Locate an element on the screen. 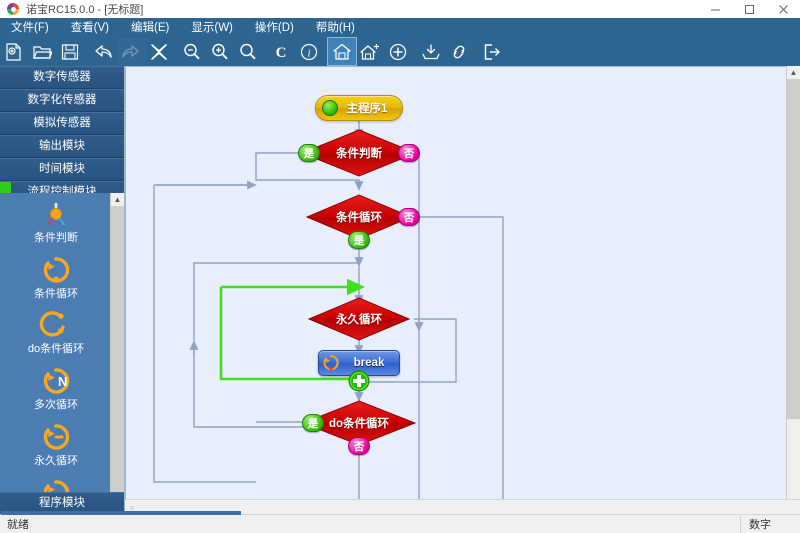  menu-help: 帮助(H) is located at coordinates (335, 28).